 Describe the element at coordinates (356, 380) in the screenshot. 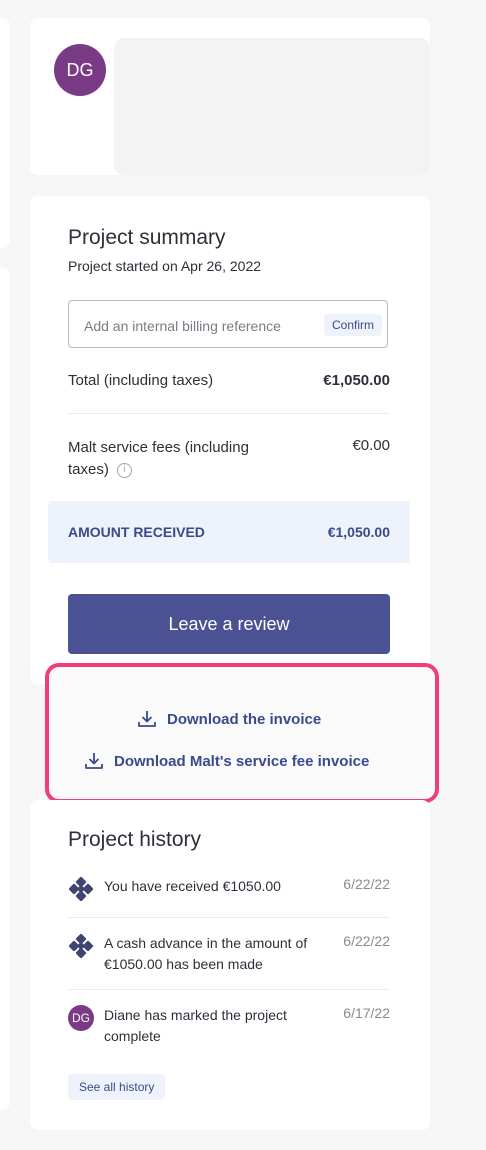

I see `total-value: €1,050.00` at that location.